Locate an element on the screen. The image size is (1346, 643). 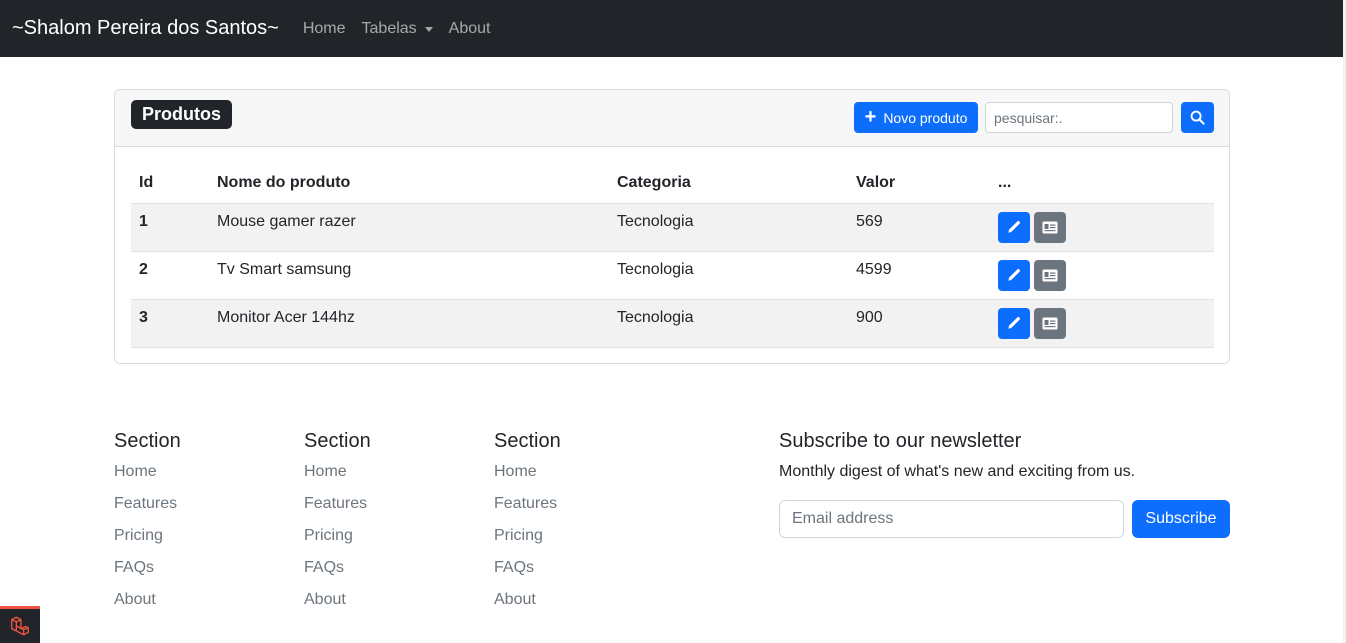
search-icon is located at coordinates (1197, 117).